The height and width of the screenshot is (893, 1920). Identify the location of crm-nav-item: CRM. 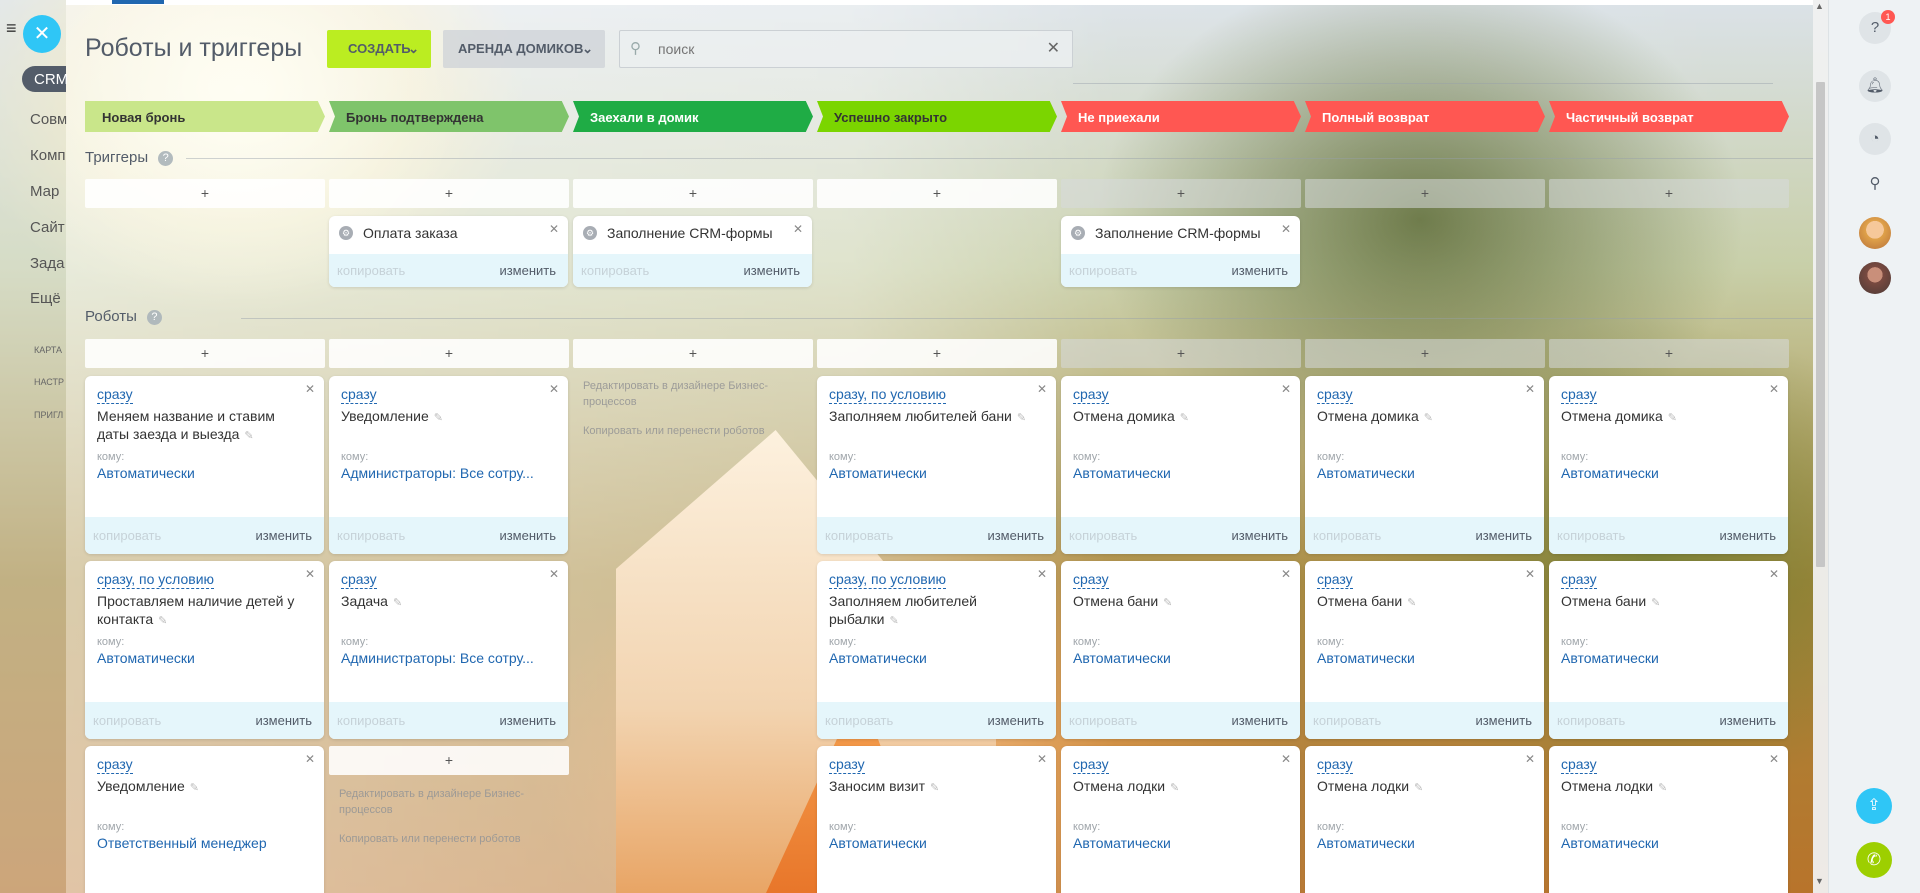
(45, 79).